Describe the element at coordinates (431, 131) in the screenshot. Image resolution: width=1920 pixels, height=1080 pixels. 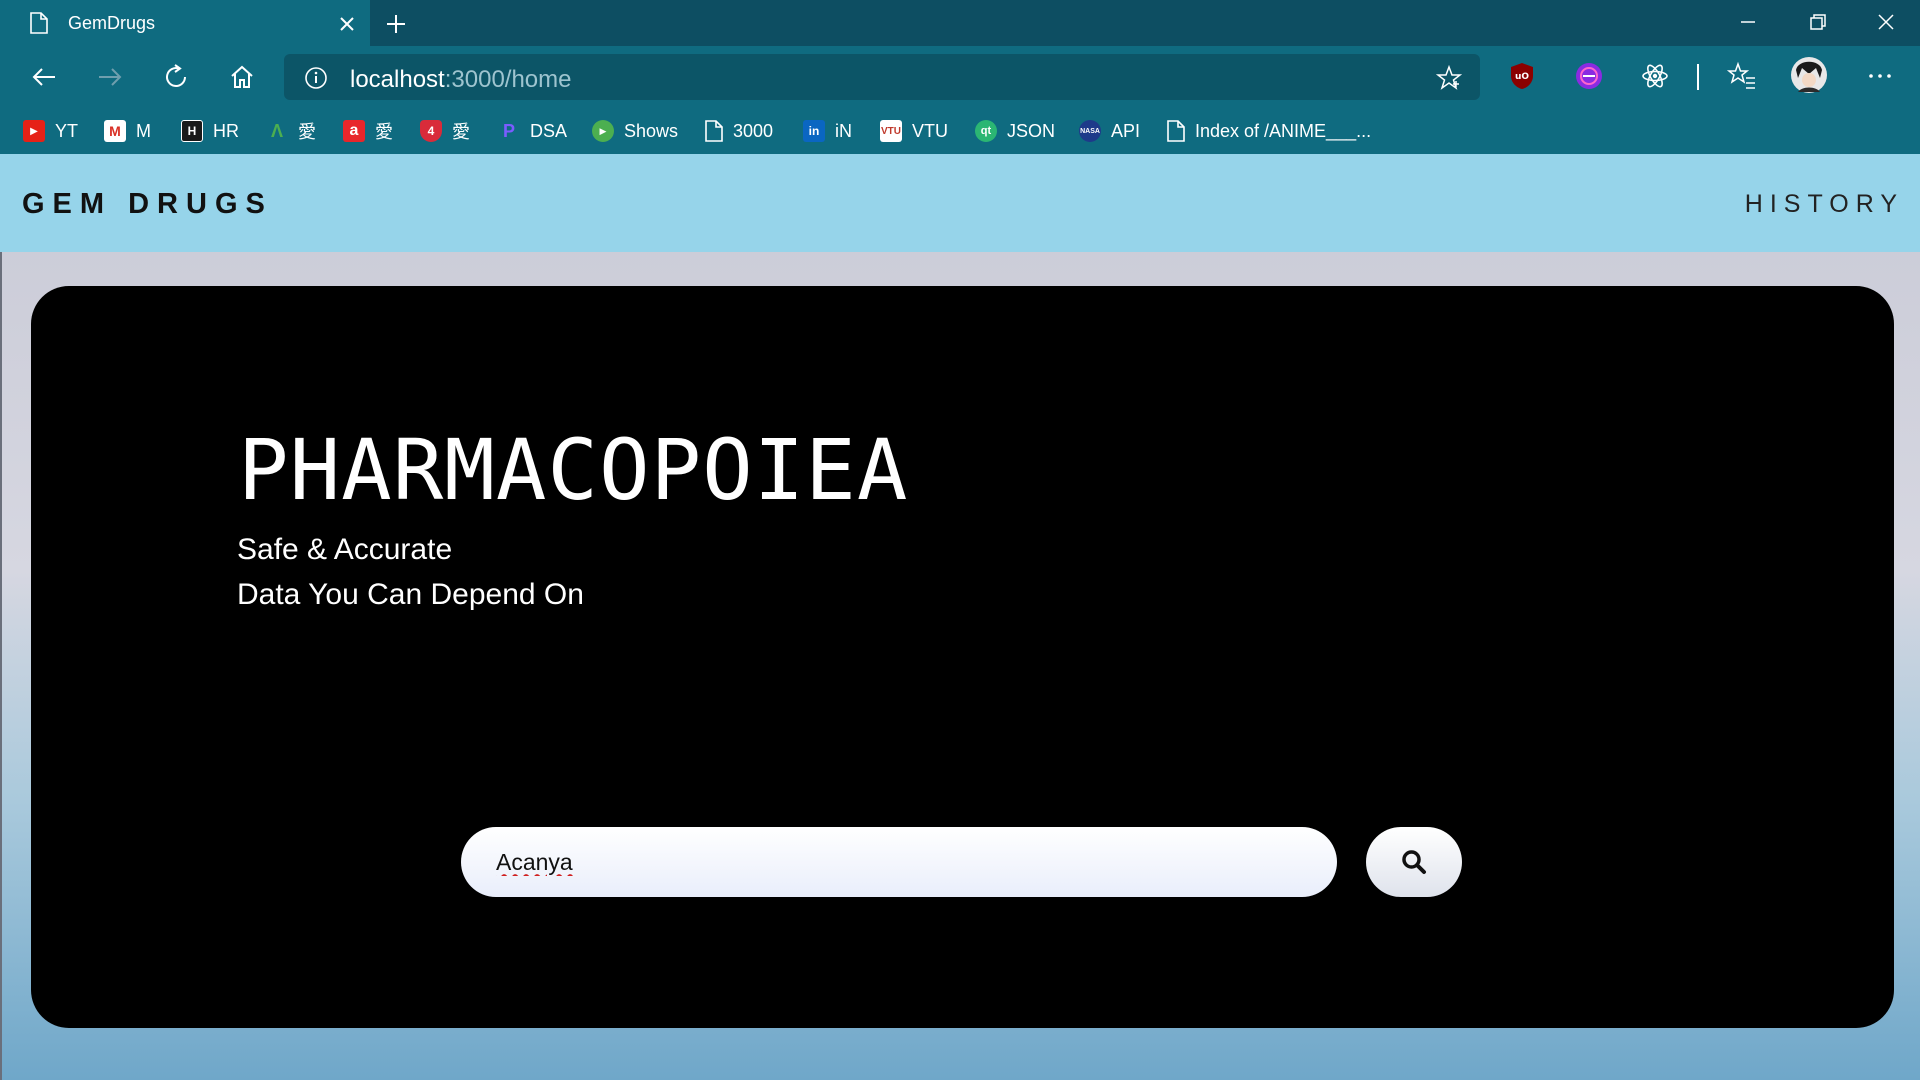
I see `anime-shield-icon: 4` at that location.